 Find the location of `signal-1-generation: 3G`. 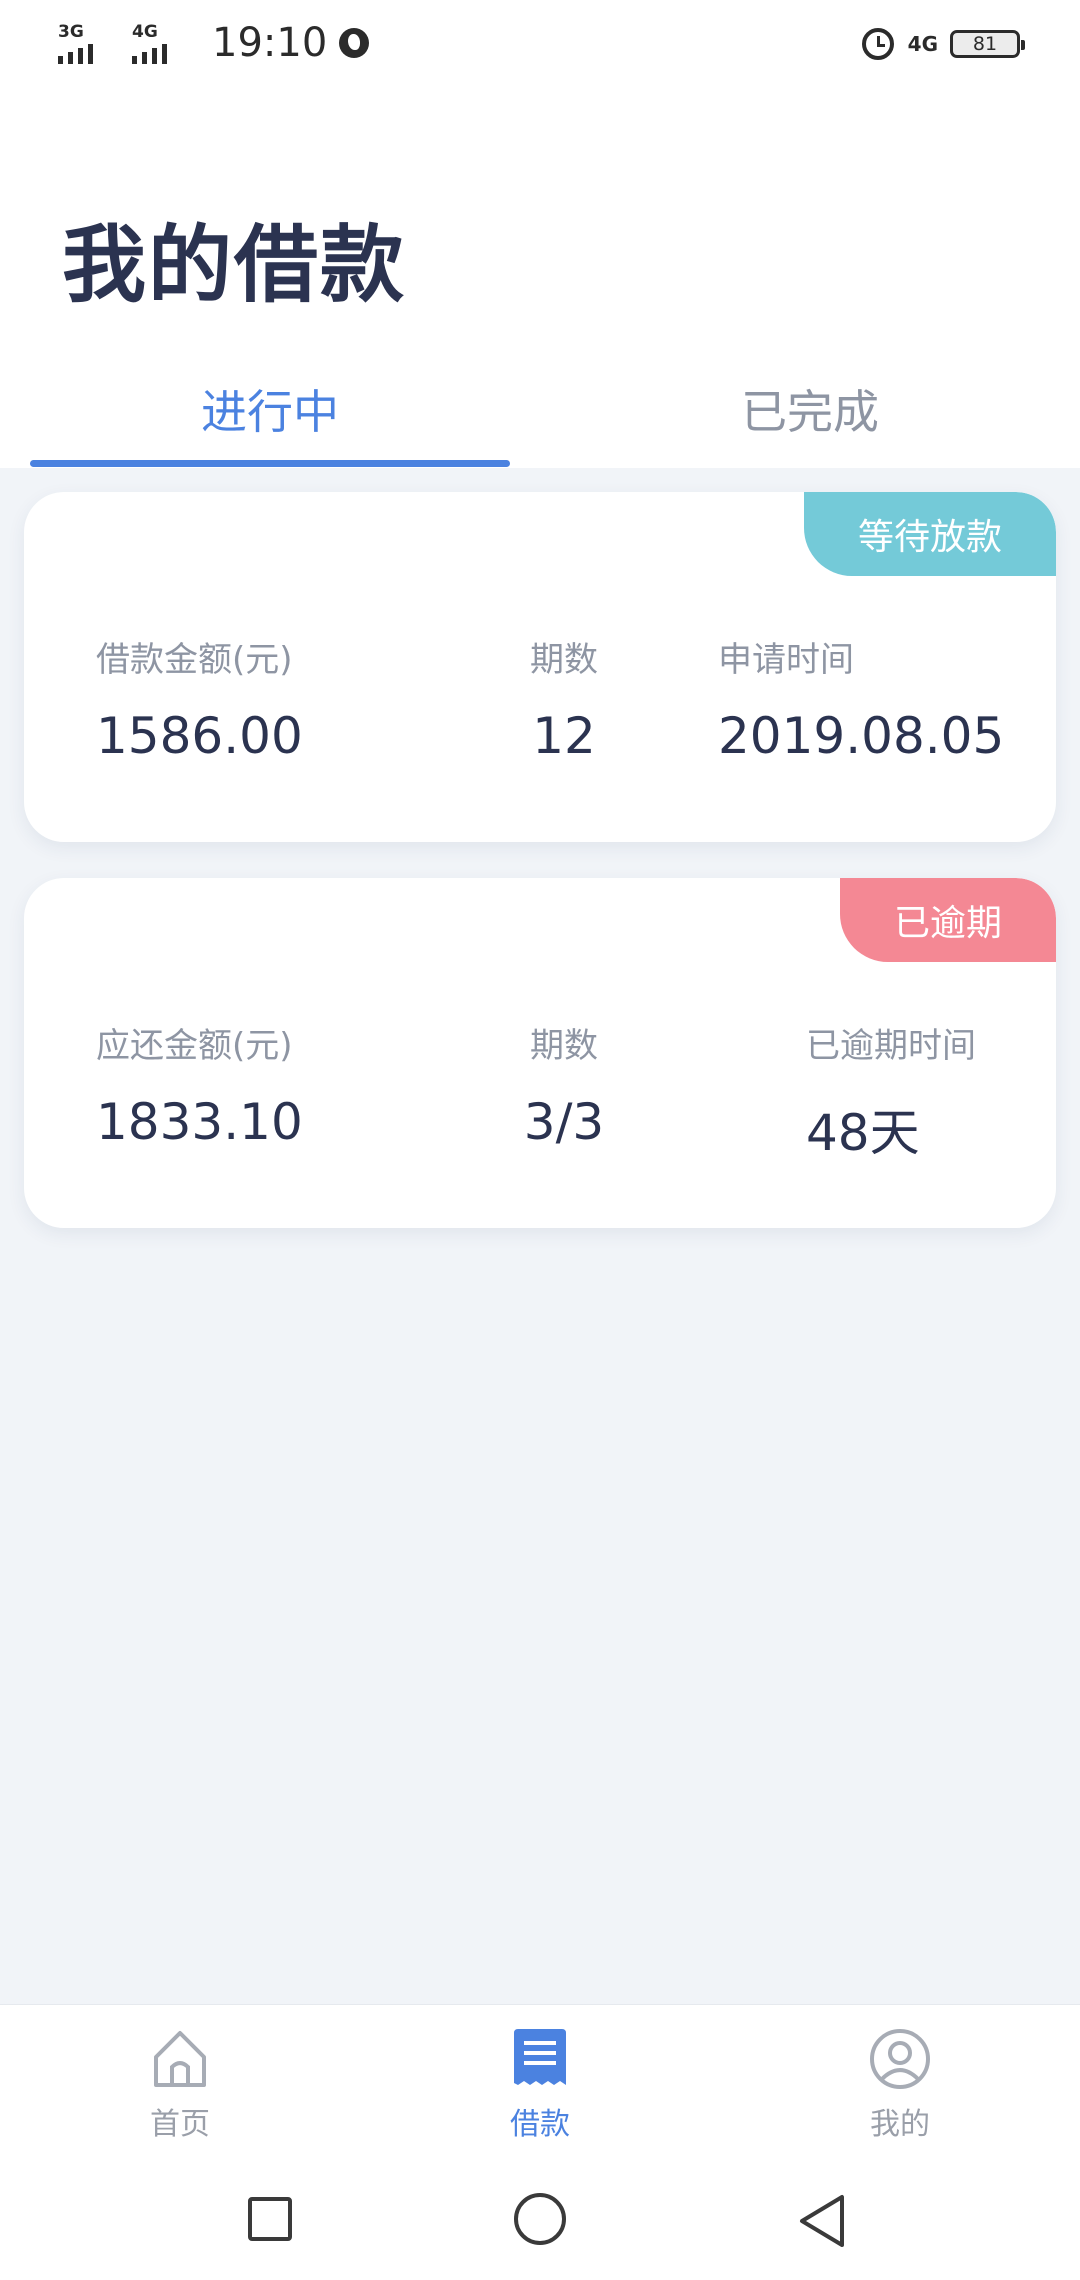

signal-1-generation: 3G is located at coordinates (71, 32).